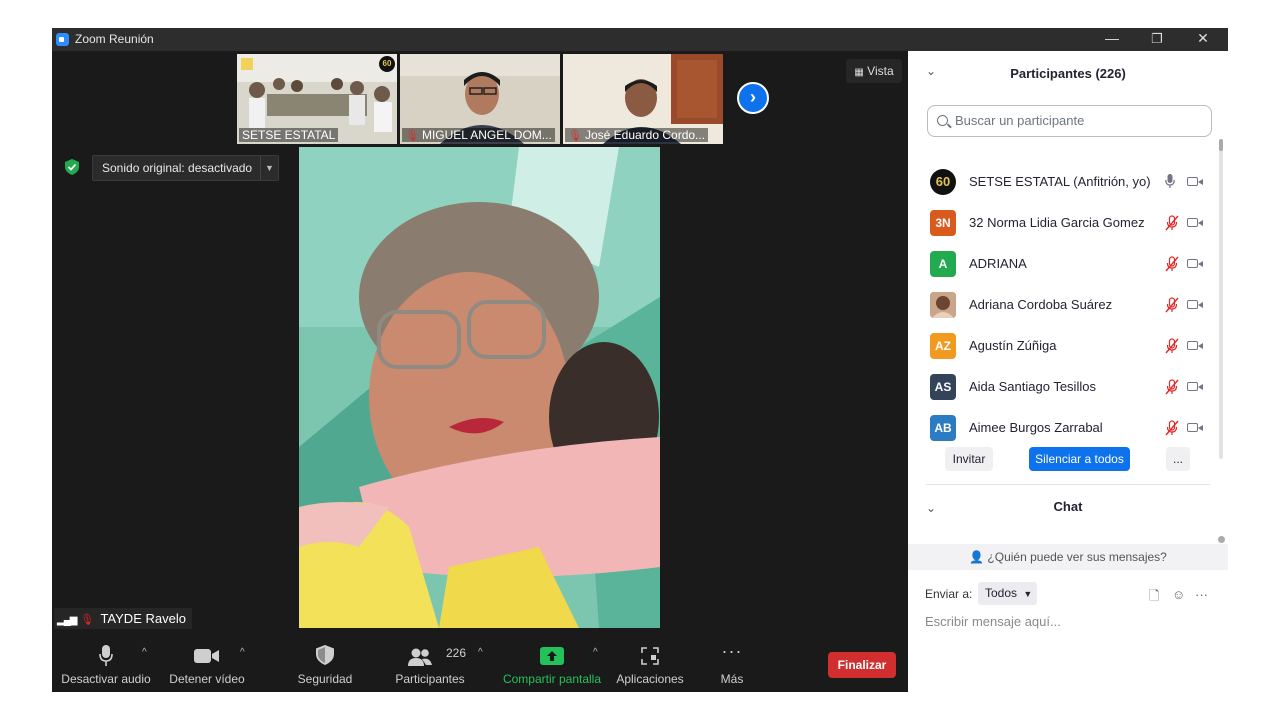 The width and height of the screenshot is (1280, 720). I want to click on participant-name: SETSE ESTATAL (Anfitrión, yo), so click(1060, 181).